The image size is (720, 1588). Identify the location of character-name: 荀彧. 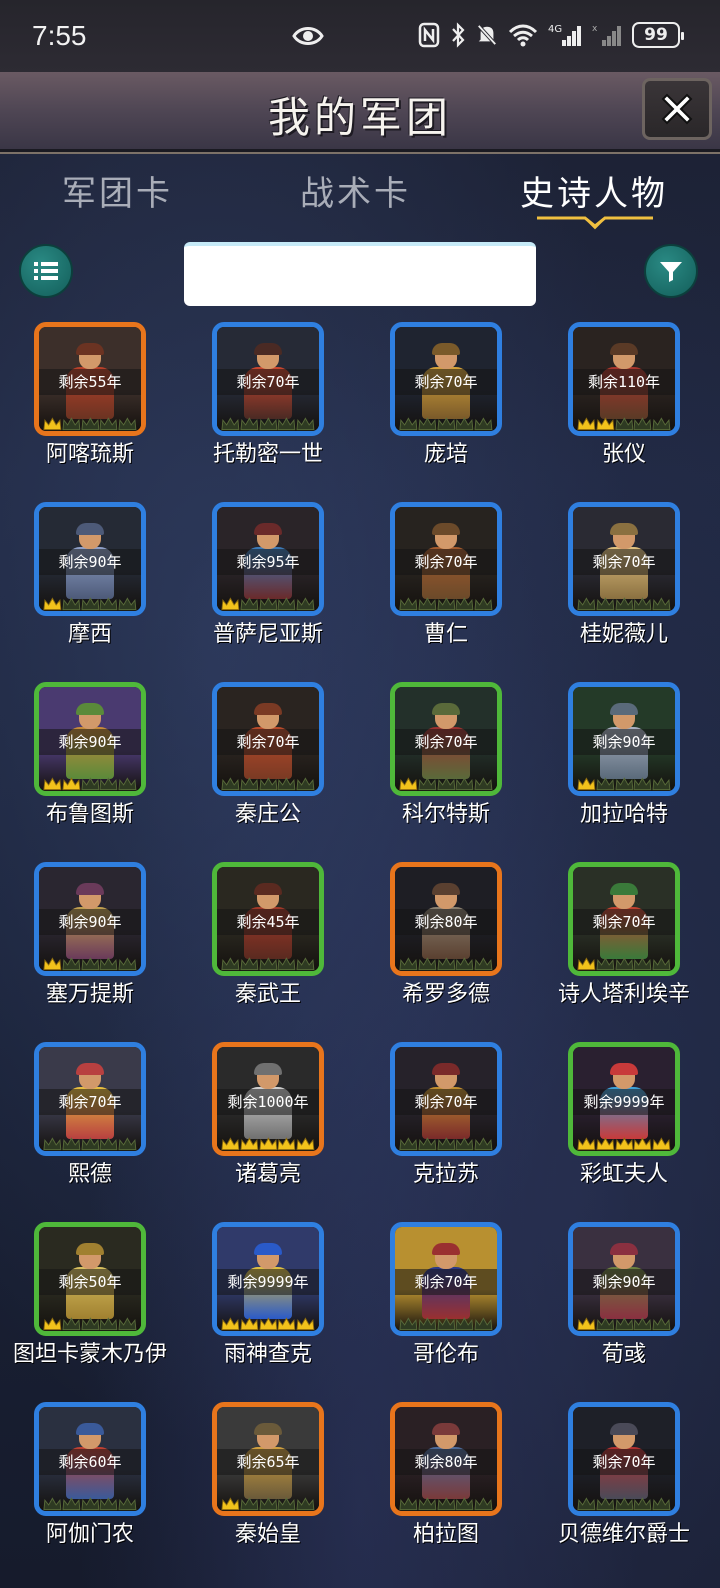
(623, 1354).